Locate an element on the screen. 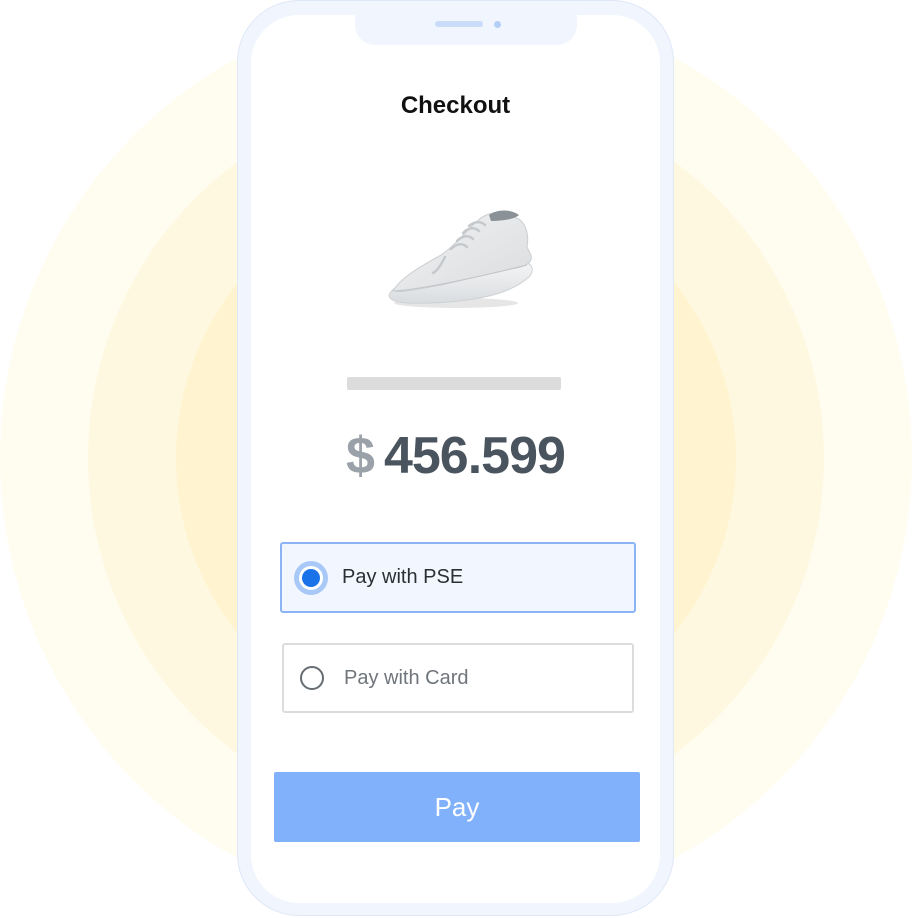 This screenshot has width=912, height=918. payment-option-card: Pay with Card is located at coordinates (458, 678).